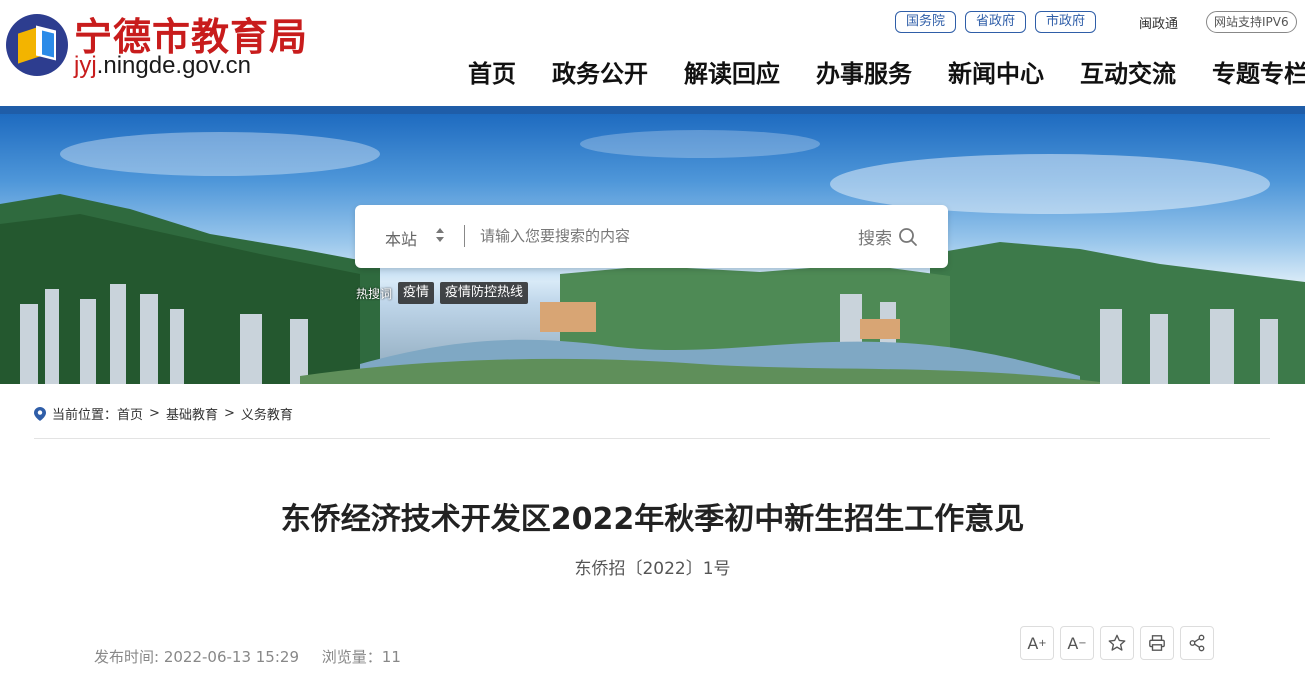 This screenshot has width=1305, height=682. What do you see at coordinates (1073, 643) in the screenshot?
I see `font-smaller-icon: A` at bounding box center [1073, 643].